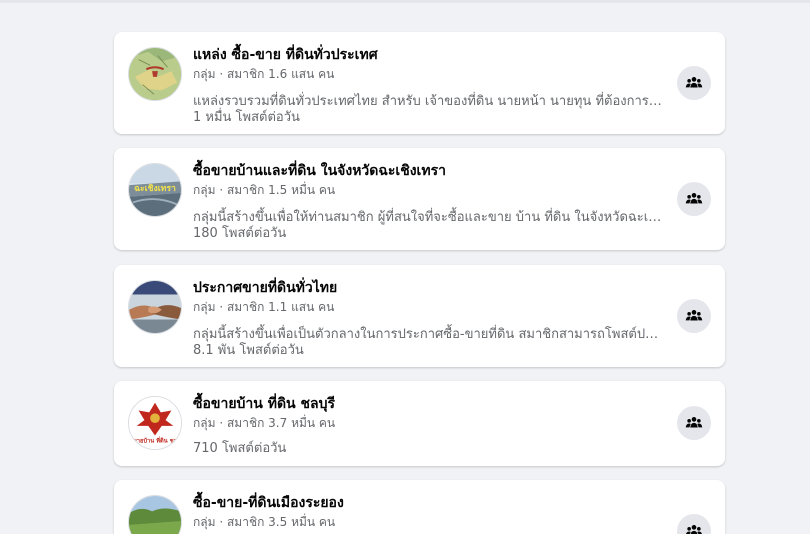  What do you see at coordinates (429, 288) in the screenshot?
I see `group-name: ประกาศขายที่ดินทั่วไทย` at bounding box center [429, 288].